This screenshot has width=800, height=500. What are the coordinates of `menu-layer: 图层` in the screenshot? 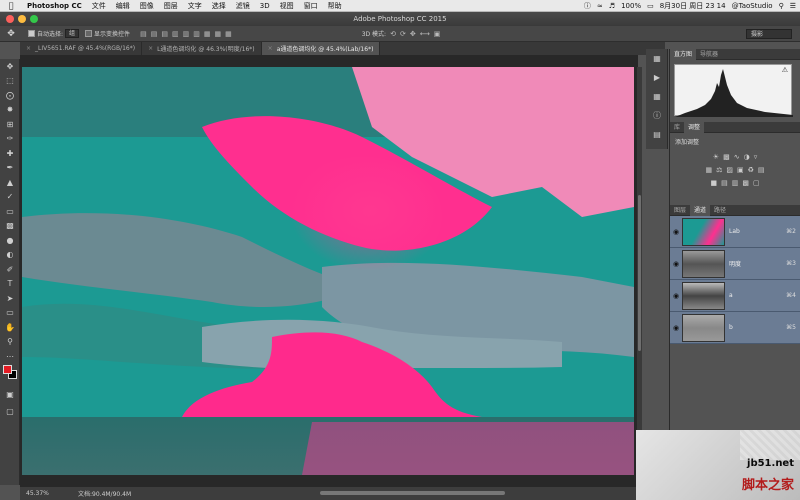 It's located at (171, 6).